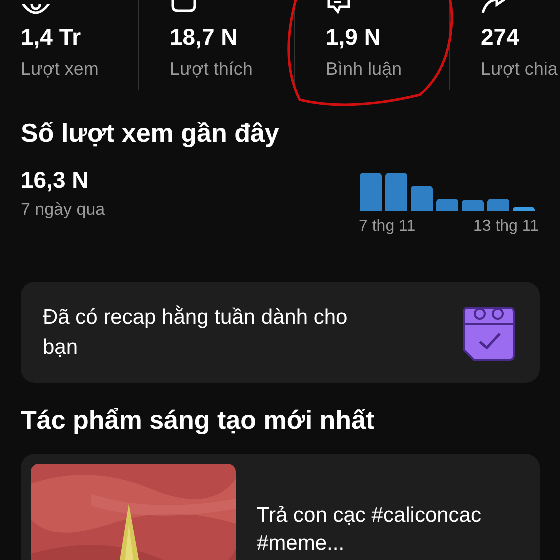 The image size is (560, 560). What do you see at coordinates (198, 420) in the screenshot?
I see `section-title: Tác phẩm sáng tạo mới nhất` at bounding box center [198, 420].